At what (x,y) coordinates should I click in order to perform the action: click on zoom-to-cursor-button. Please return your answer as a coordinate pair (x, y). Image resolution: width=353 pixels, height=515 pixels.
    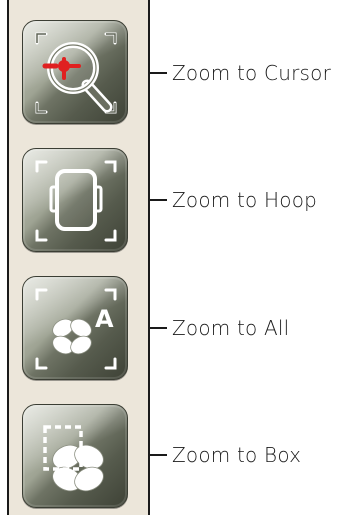
    Looking at the image, I should click on (75, 72).